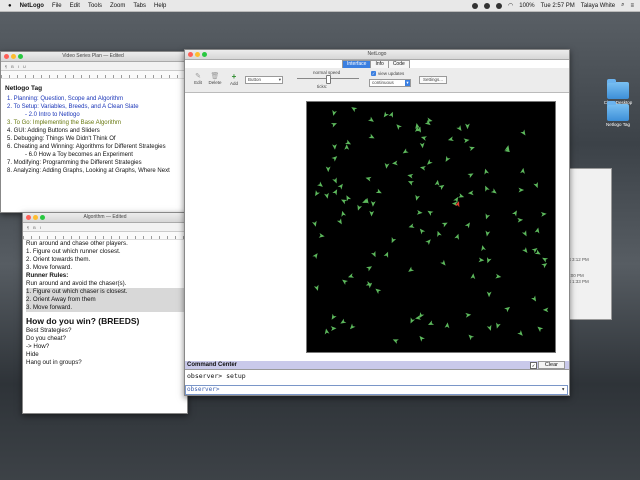  I want to click on menu-edit: Edit, so click(75, 6).